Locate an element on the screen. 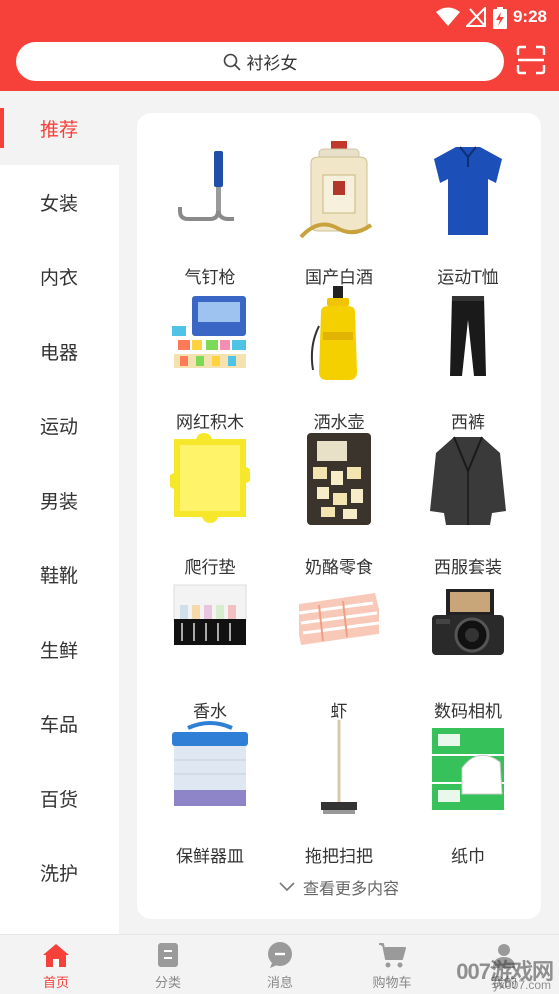 Image resolution: width=559 pixels, height=994 pixels. grid-item: 网红积木 is located at coordinates (210, 359).